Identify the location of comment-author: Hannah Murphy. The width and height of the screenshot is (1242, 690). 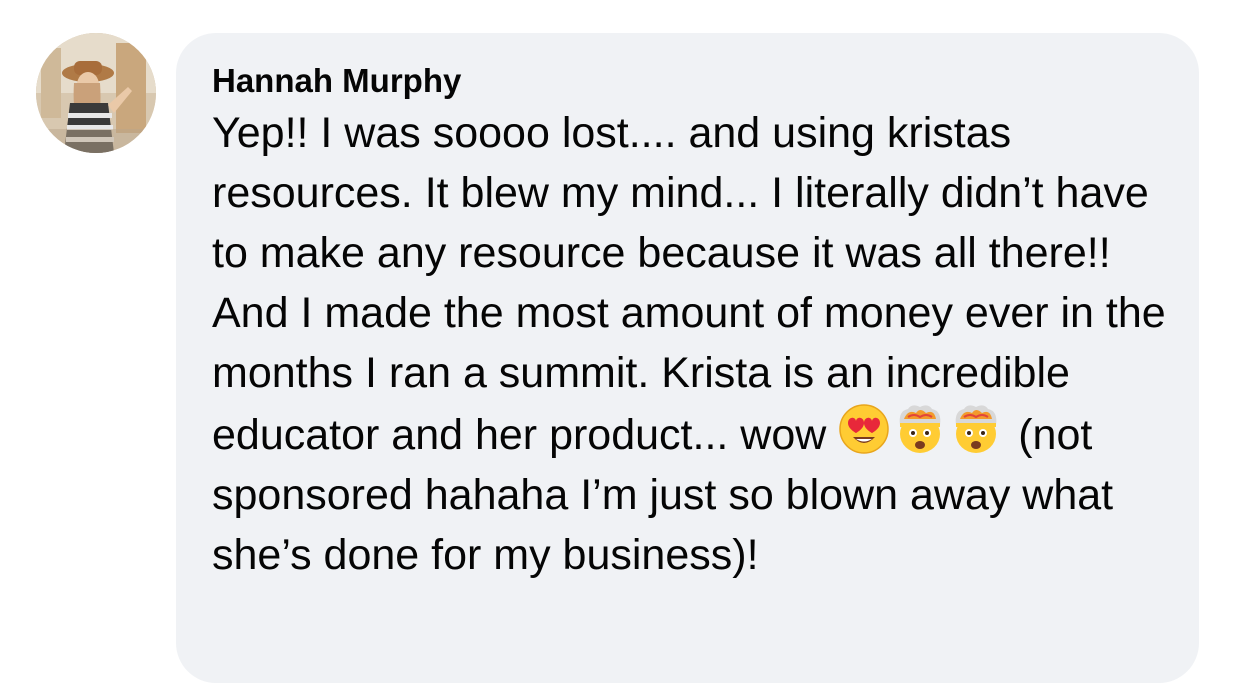
(690, 81).